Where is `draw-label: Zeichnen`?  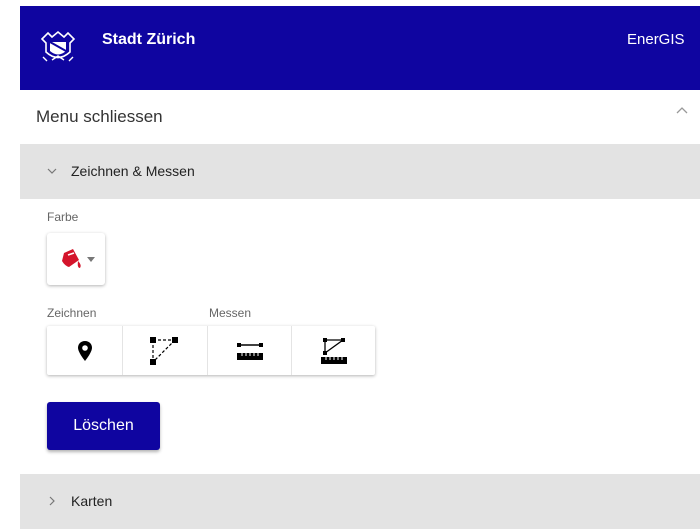
draw-label: Zeichnen is located at coordinates (72, 313).